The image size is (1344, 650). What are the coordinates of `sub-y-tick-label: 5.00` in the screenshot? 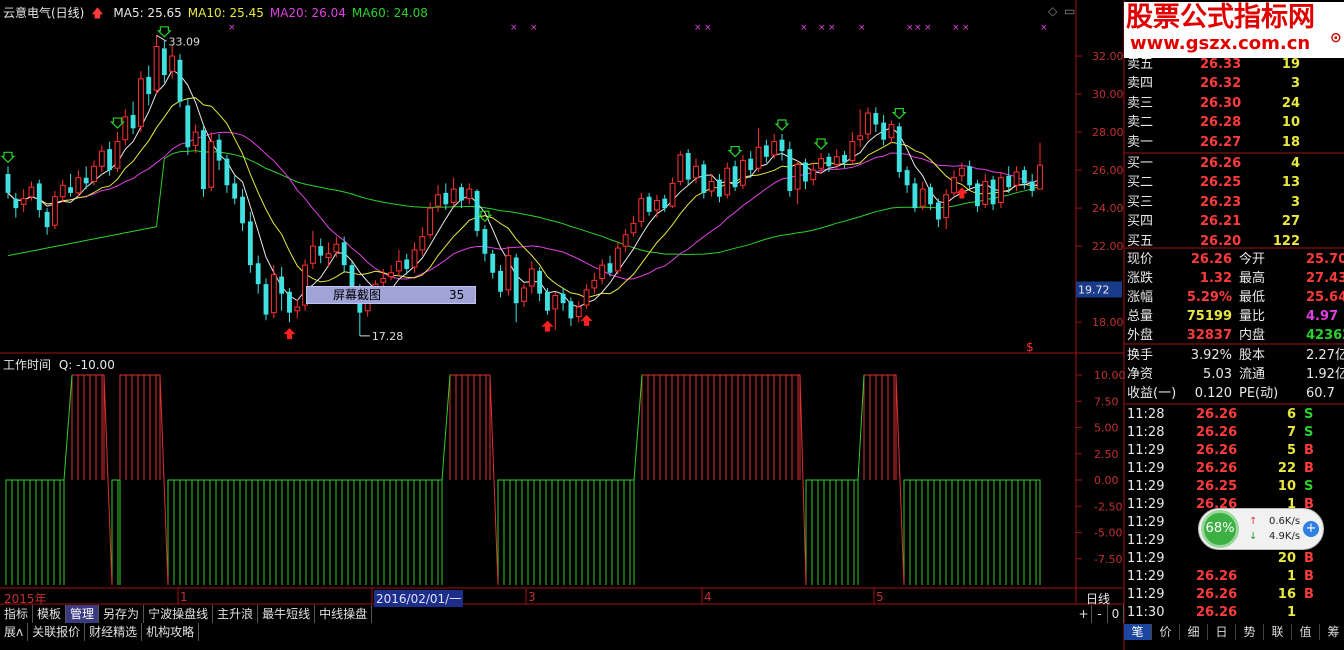 It's located at (1106, 428).